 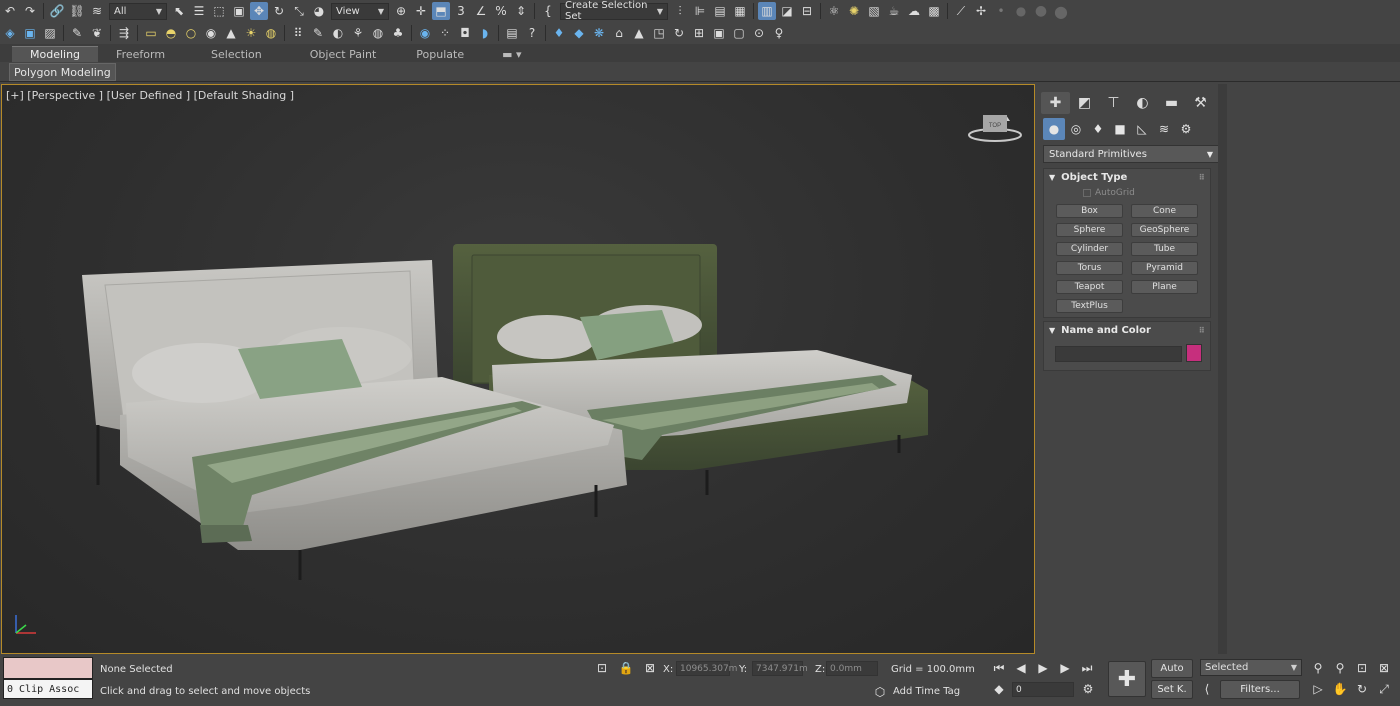 What do you see at coordinates (1207, 689) in the screenshot?
I see `key-filters-icon: ⟨` at bounding box center [1207, 689].